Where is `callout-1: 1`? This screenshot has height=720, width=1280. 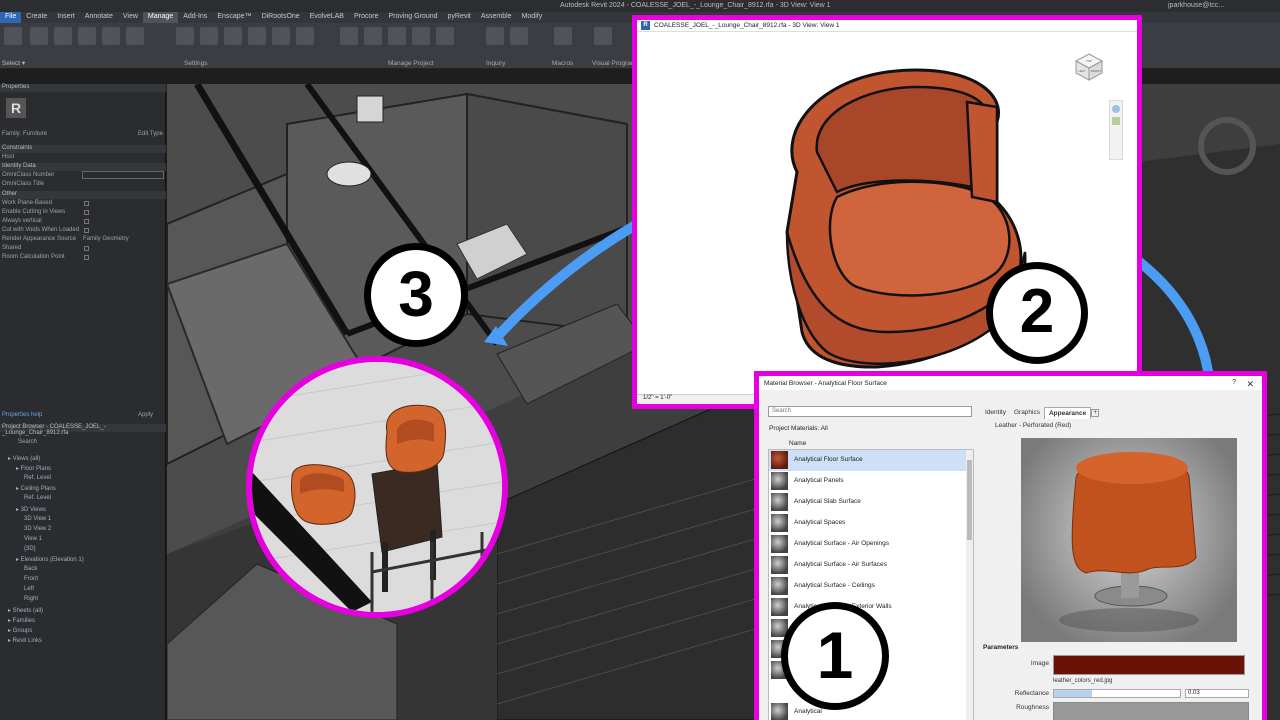 callout-1: 1 is located at coordinates (835, 656).